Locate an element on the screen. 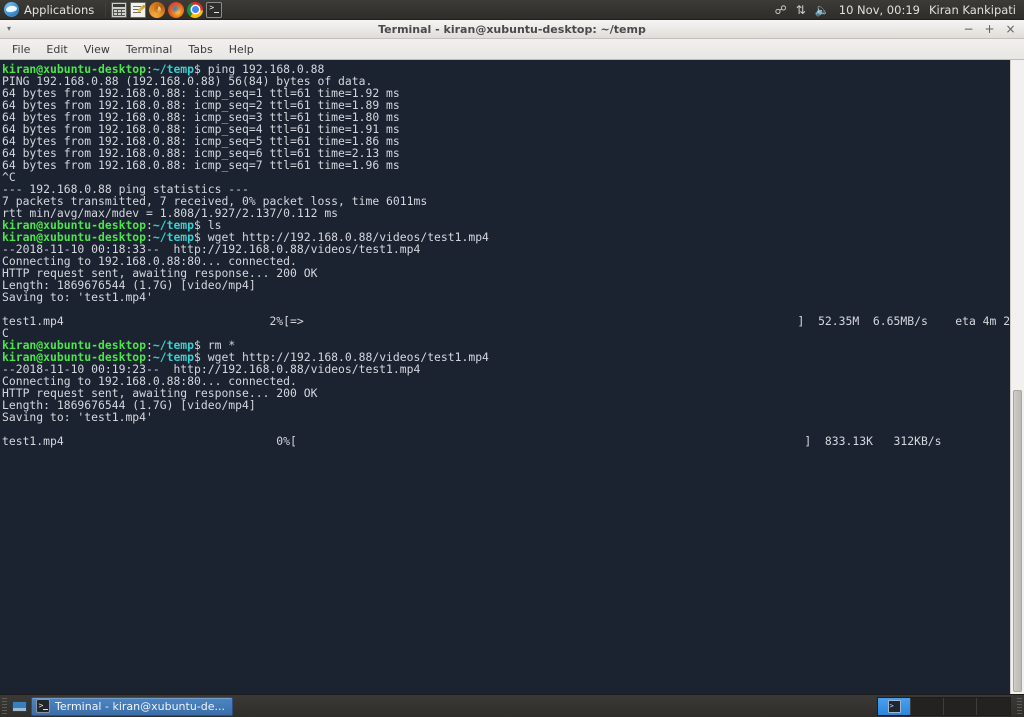  user-name: Kiran Kankipati is located at coordinates (972, 10).